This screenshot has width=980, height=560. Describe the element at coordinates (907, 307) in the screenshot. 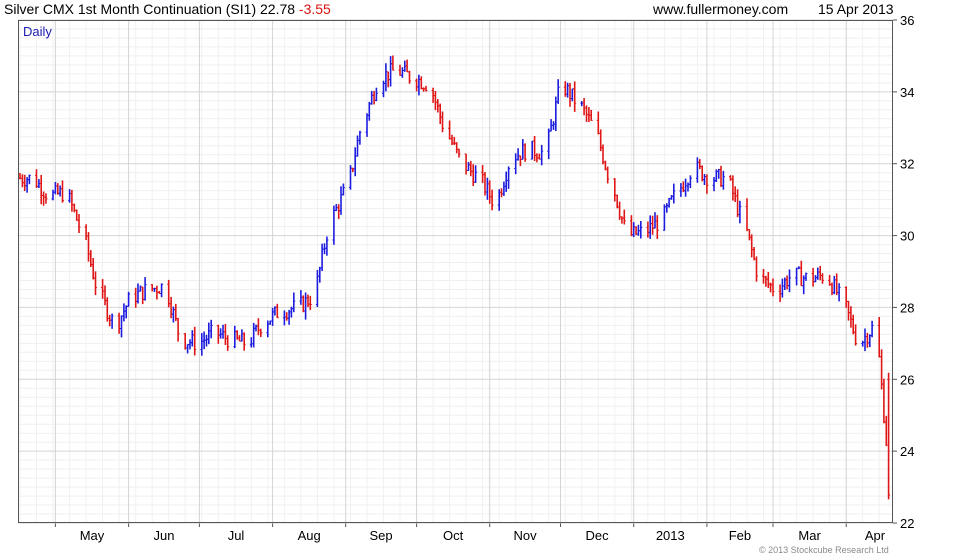

I see `y-tick-label: 28` at that location.